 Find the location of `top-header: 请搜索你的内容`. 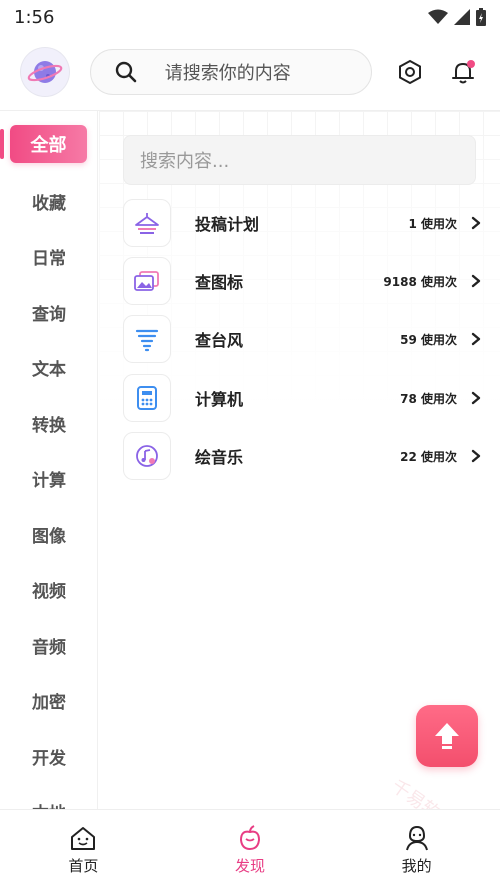

top-header: 请搜索你的内容 is located at coordinates (250, 72).